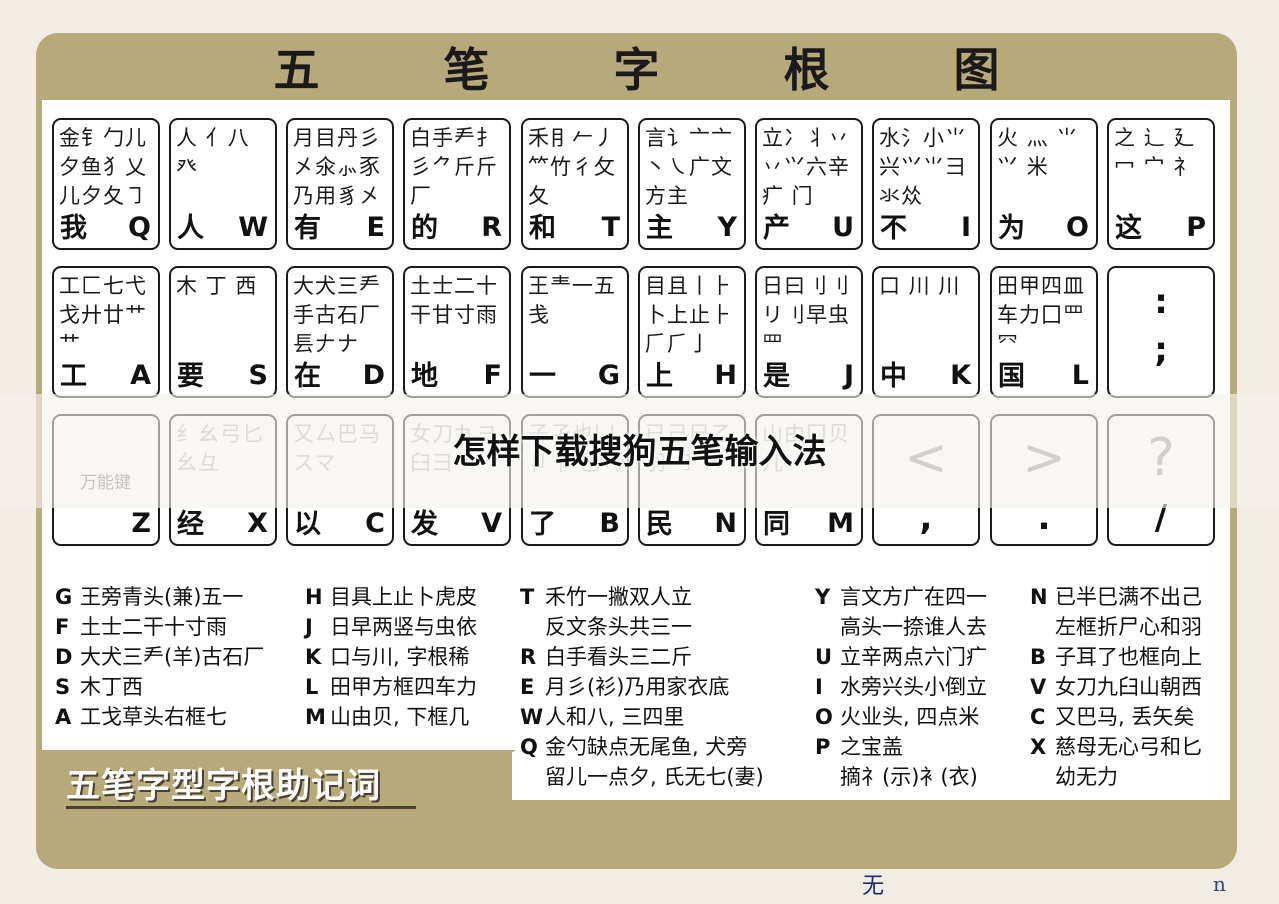  What do you see at coordinates (976, 70) in the screenshot?
I see `title-char: 图` at bounding box center [976, 70].